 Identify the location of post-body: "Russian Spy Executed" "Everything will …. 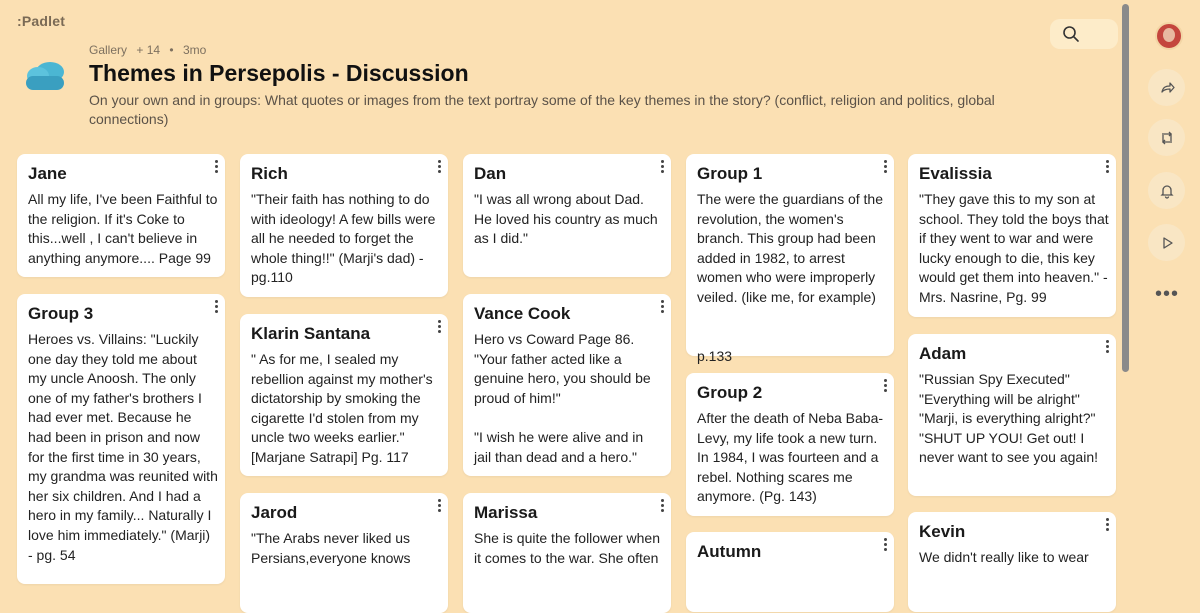
(1009, 418).